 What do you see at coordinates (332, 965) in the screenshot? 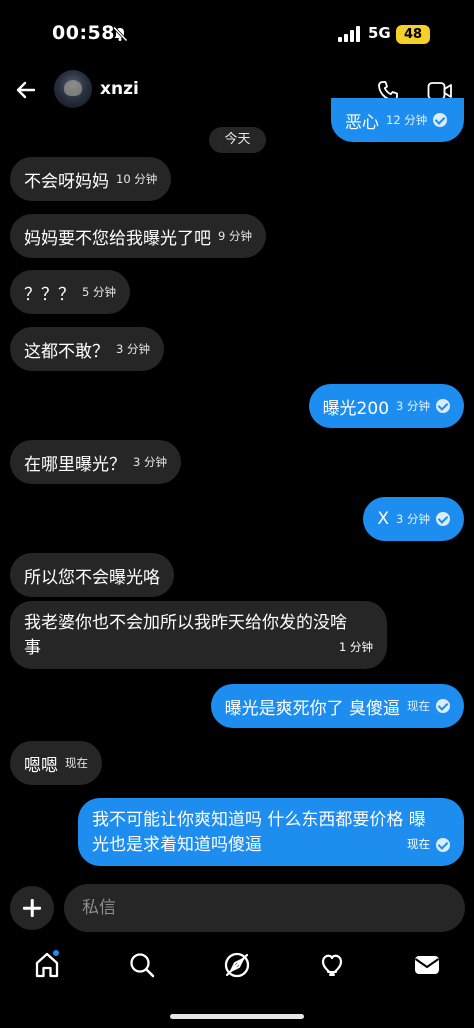
I see `heart-icon` at bounding box center [332, 965].